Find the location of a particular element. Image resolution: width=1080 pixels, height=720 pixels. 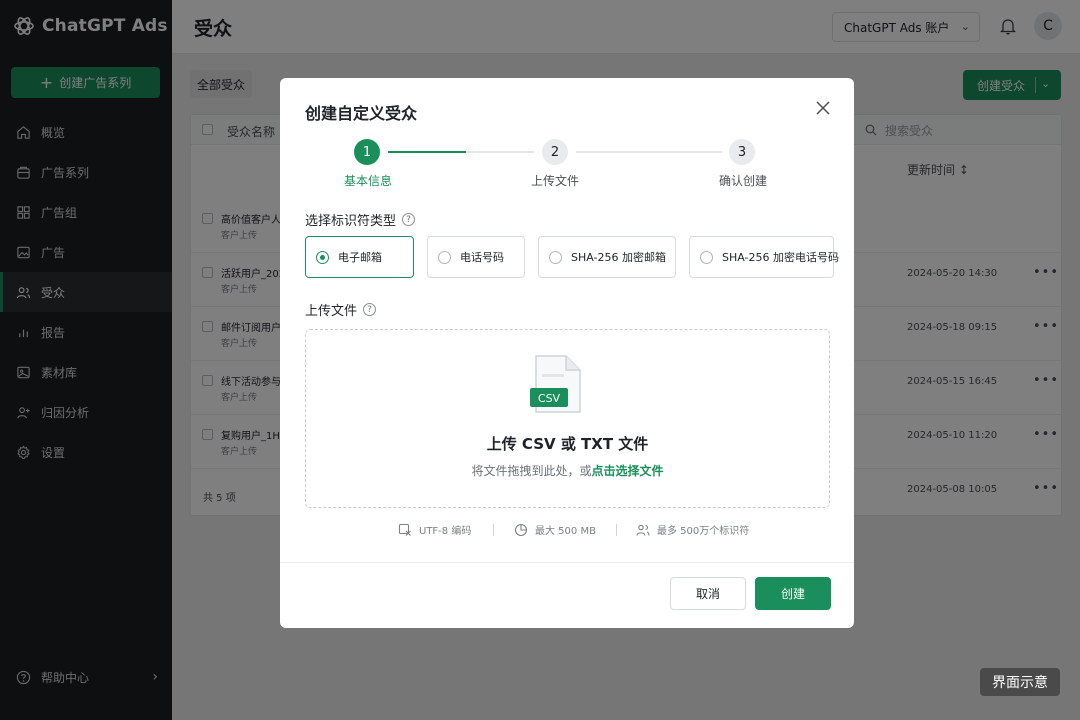

step-3-indicator: 3 is located at coordinates (742, 152).